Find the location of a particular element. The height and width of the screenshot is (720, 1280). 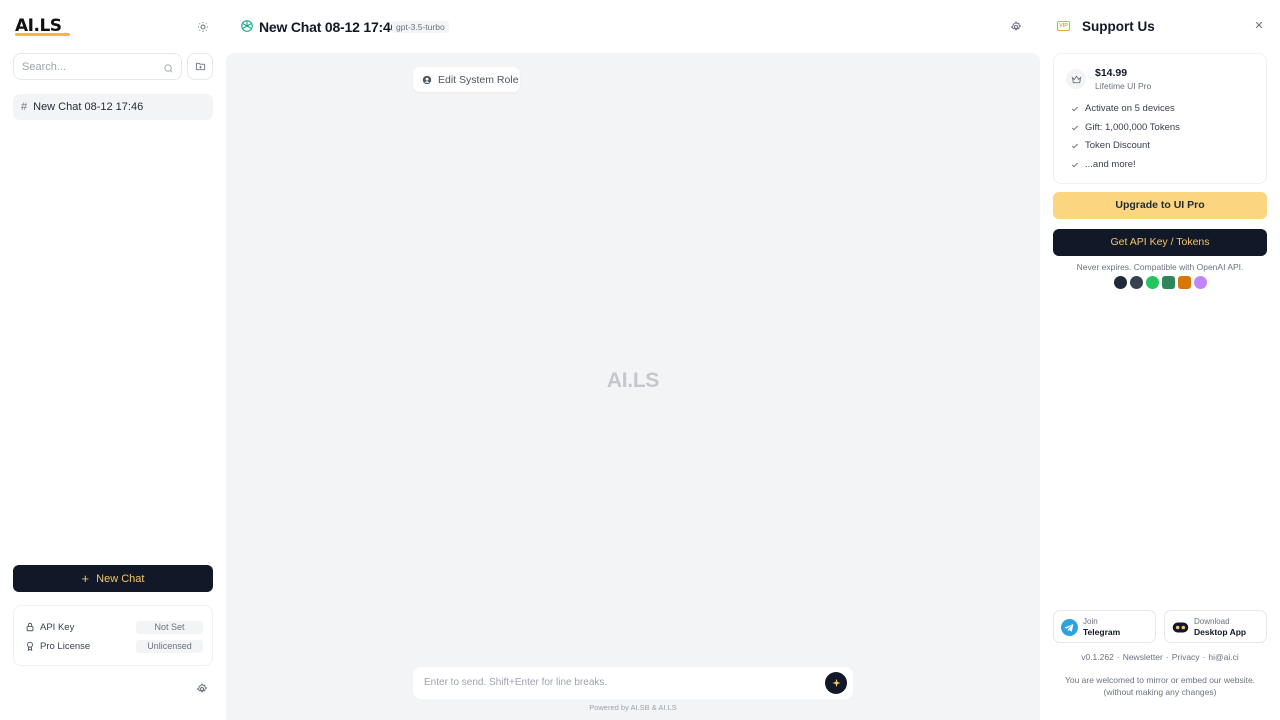

message-input-bar is located at coordinates (633, 683).